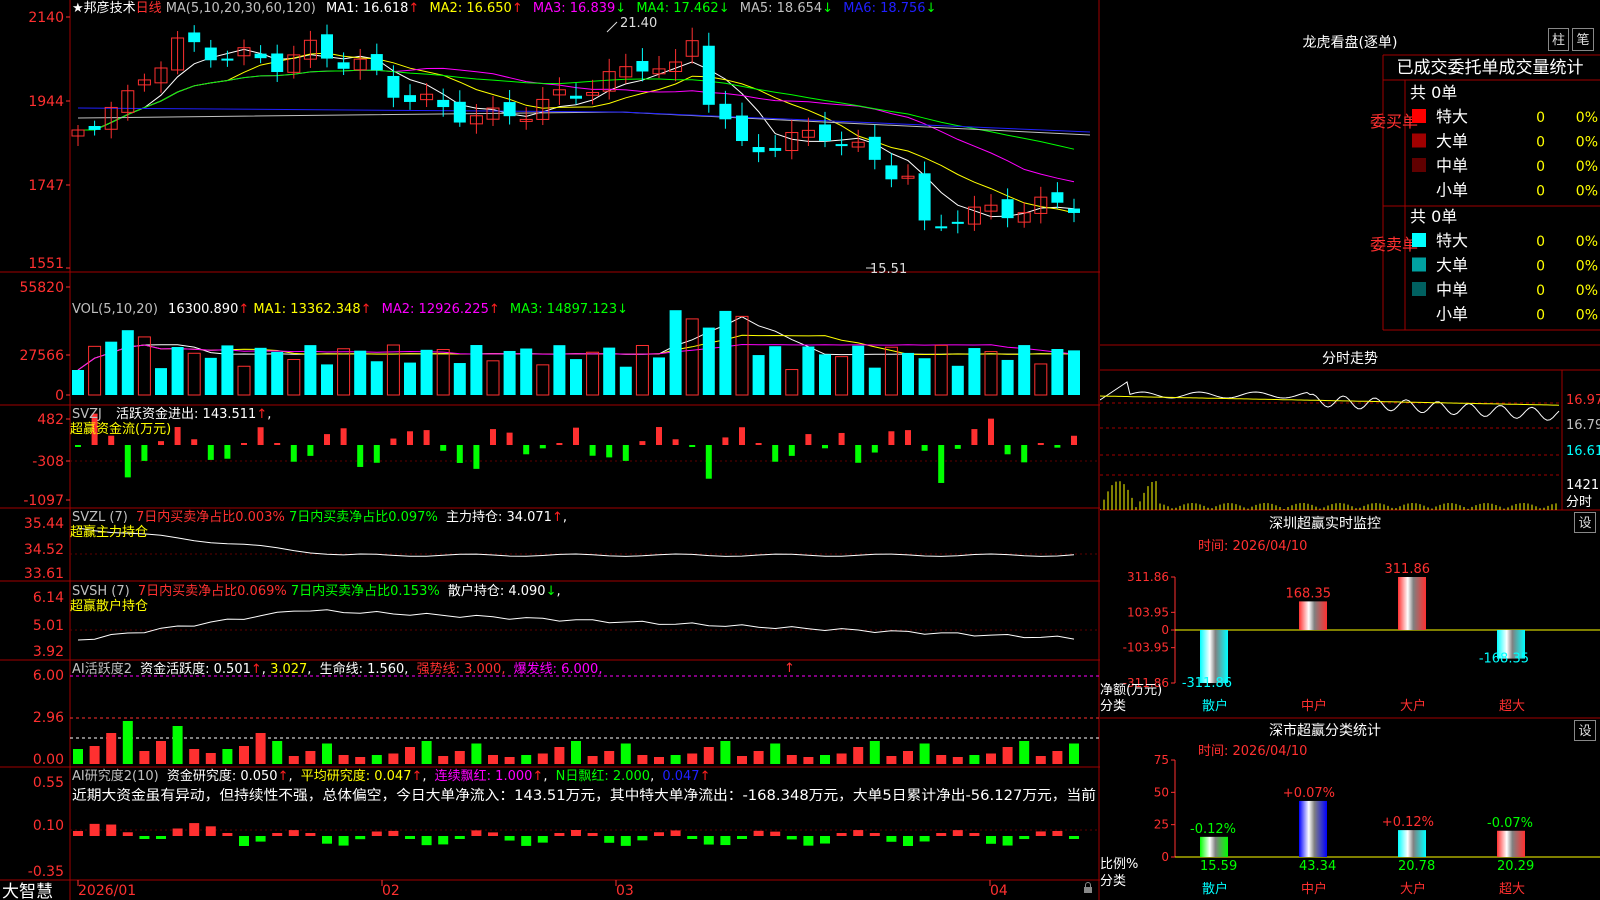 The image size is (1600, 900). I want to click on lock-icon, so click(1088, 888).